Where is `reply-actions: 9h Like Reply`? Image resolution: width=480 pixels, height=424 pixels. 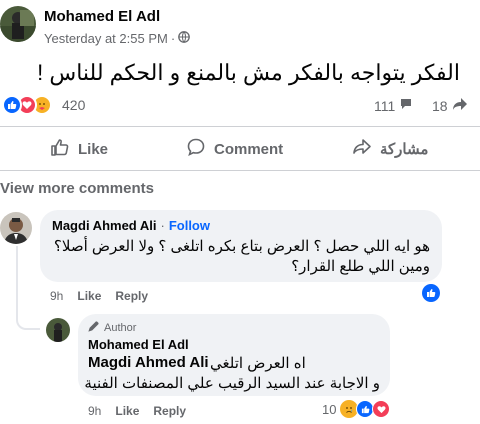
reply-actions: 9h Like Reply is located at coordinates (137, 411).